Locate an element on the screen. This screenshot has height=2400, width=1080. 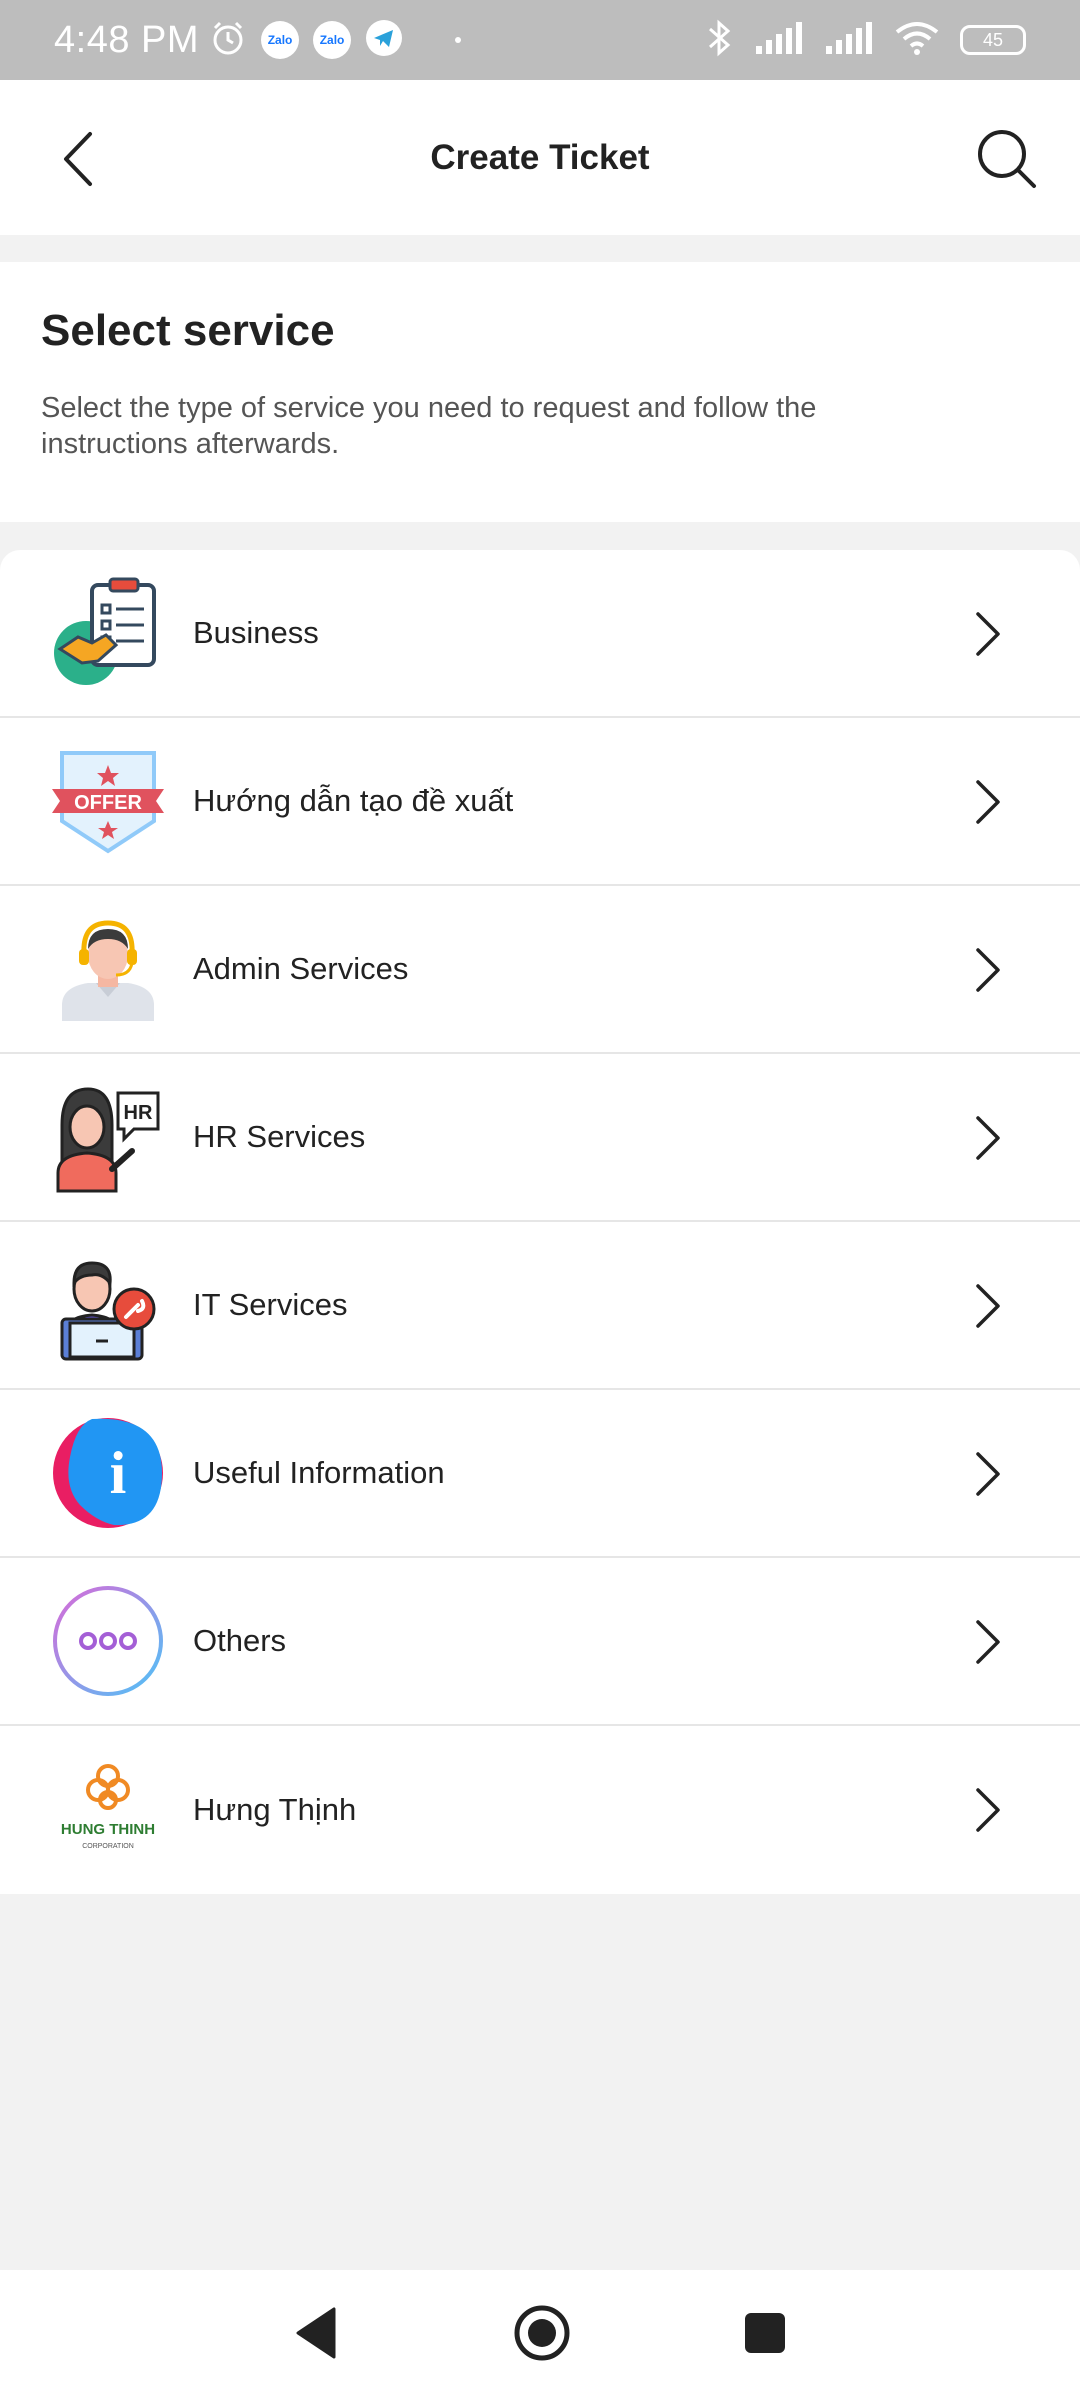
telegram-icon is located at coordinates (384, 40).